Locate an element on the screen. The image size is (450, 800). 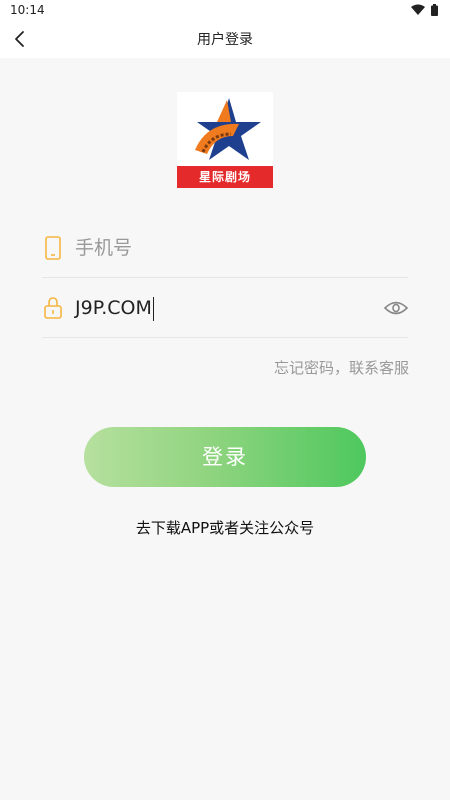
phone-field: 手机号 is located at coordinates (225, 248).